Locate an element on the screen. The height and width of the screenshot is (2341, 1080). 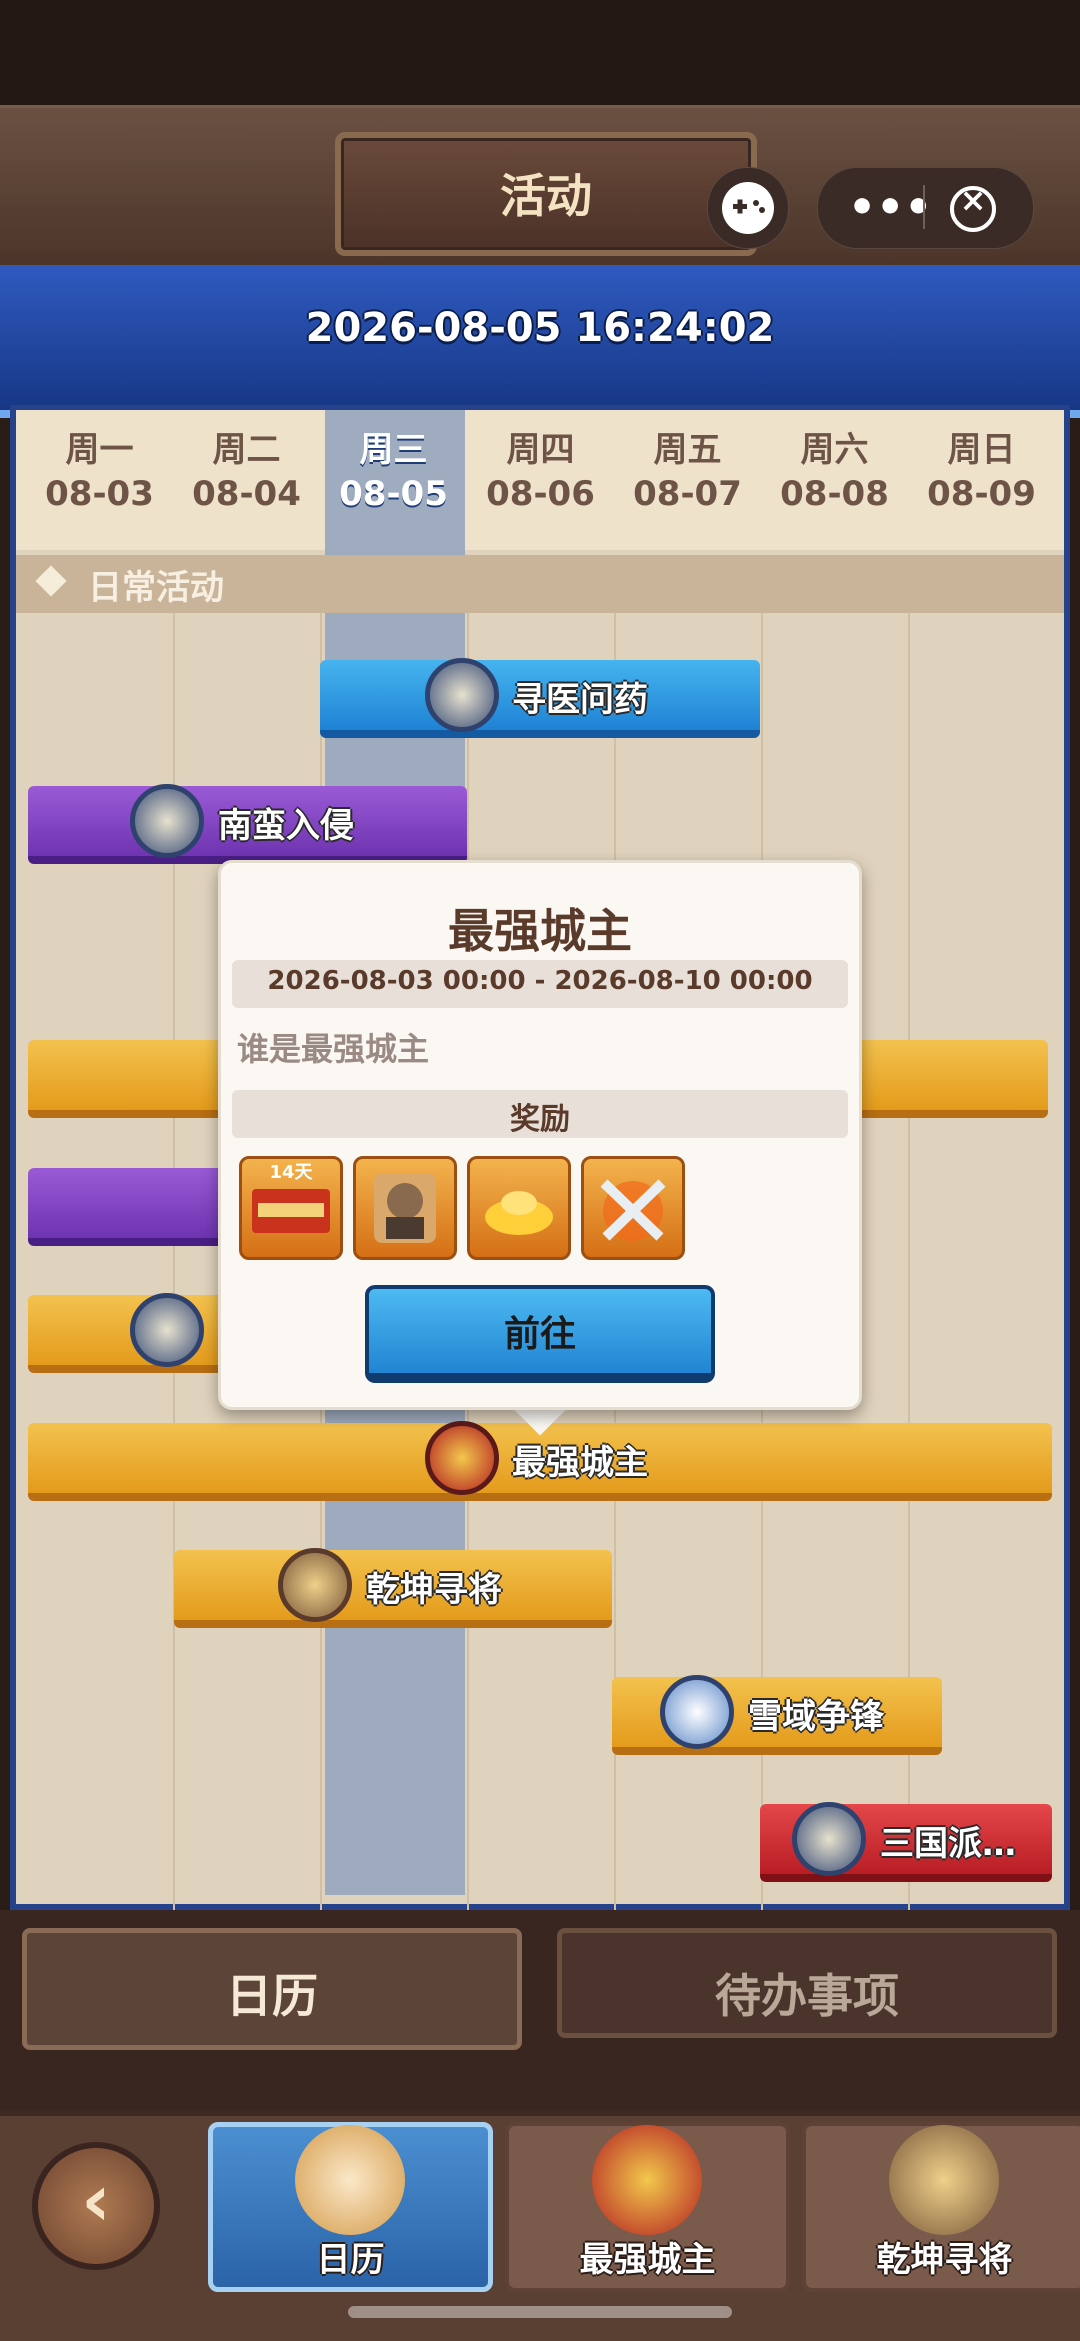
event-label: 乾坤寻将 is located at coordinates (434, 1590).